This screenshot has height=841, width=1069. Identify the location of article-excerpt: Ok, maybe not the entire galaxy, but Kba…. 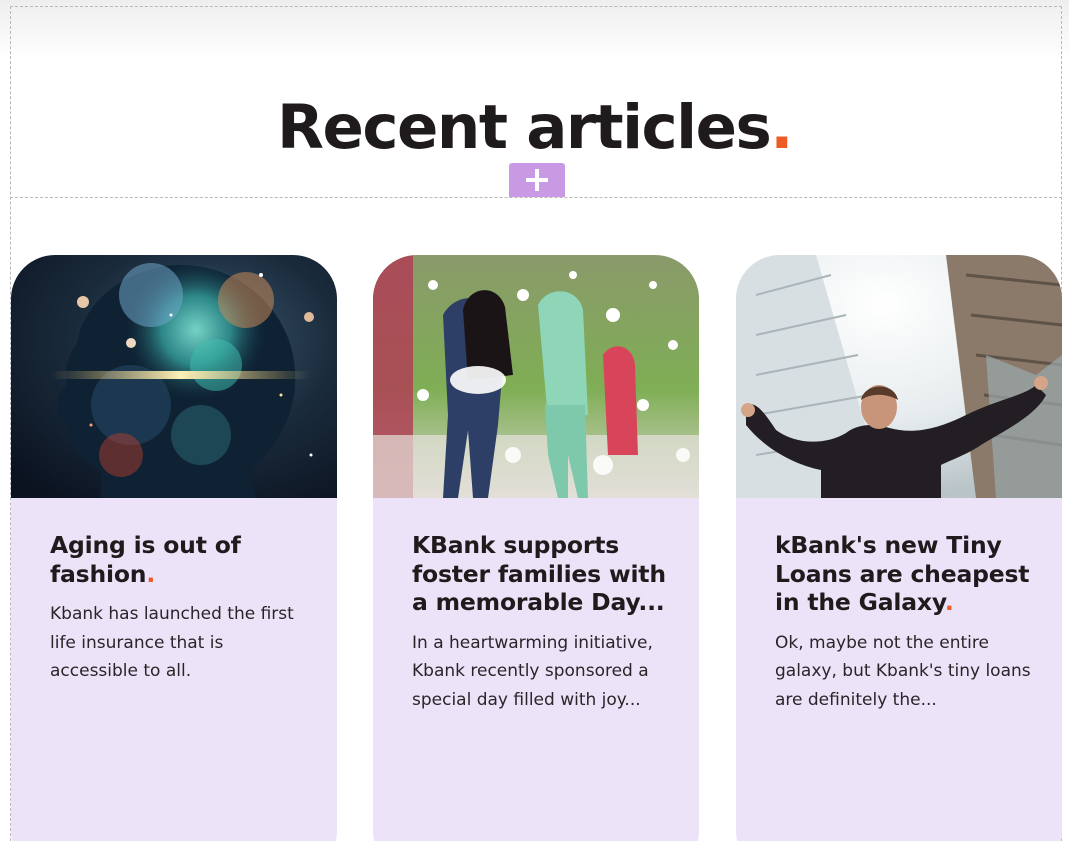
(903, 671).